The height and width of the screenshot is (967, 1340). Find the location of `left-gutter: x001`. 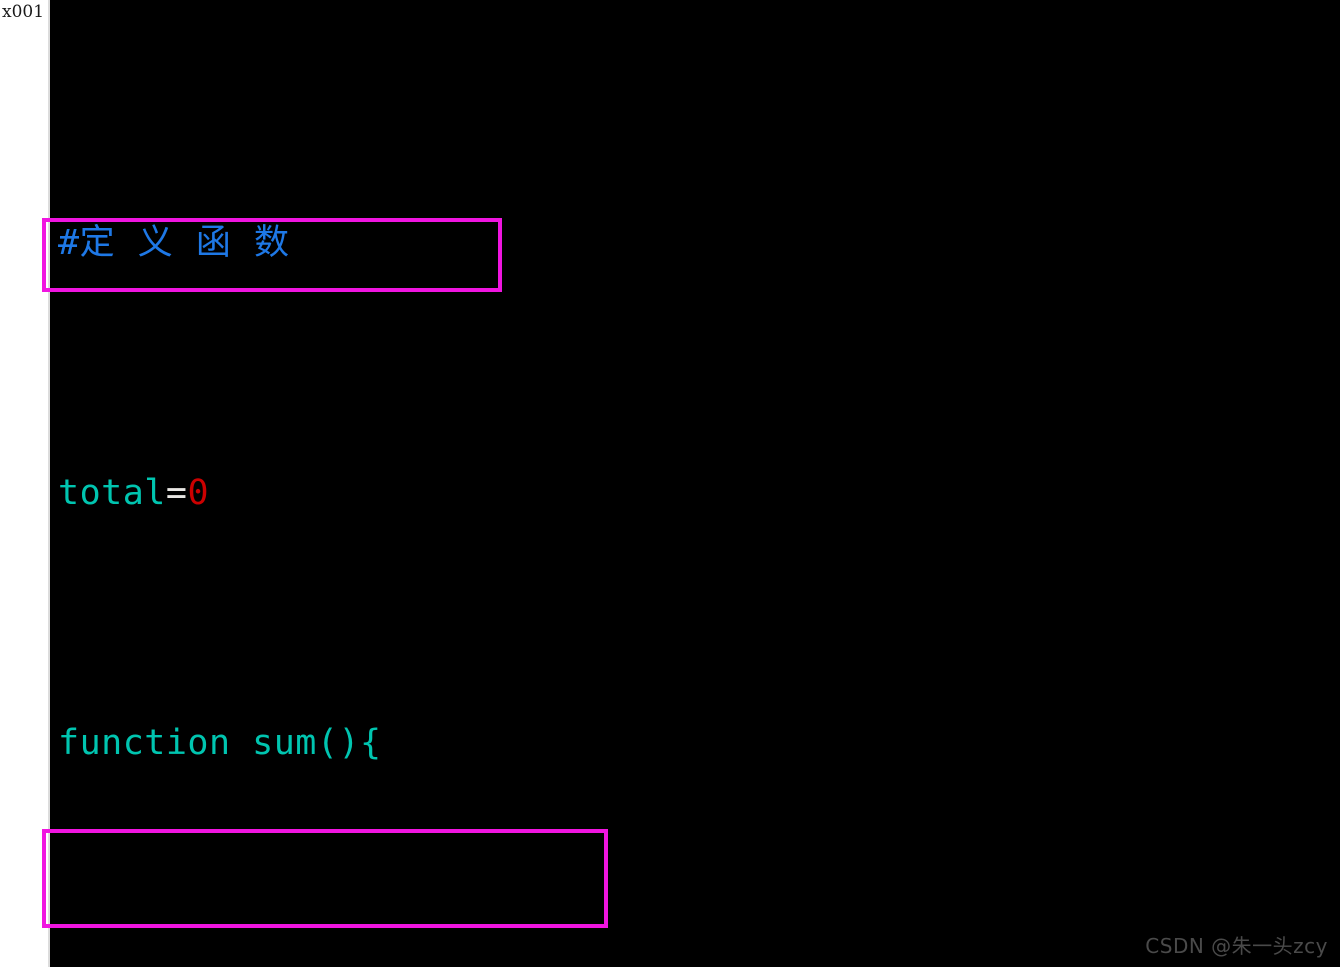

left-gutter: x001 is located at coordinates (25, 483).